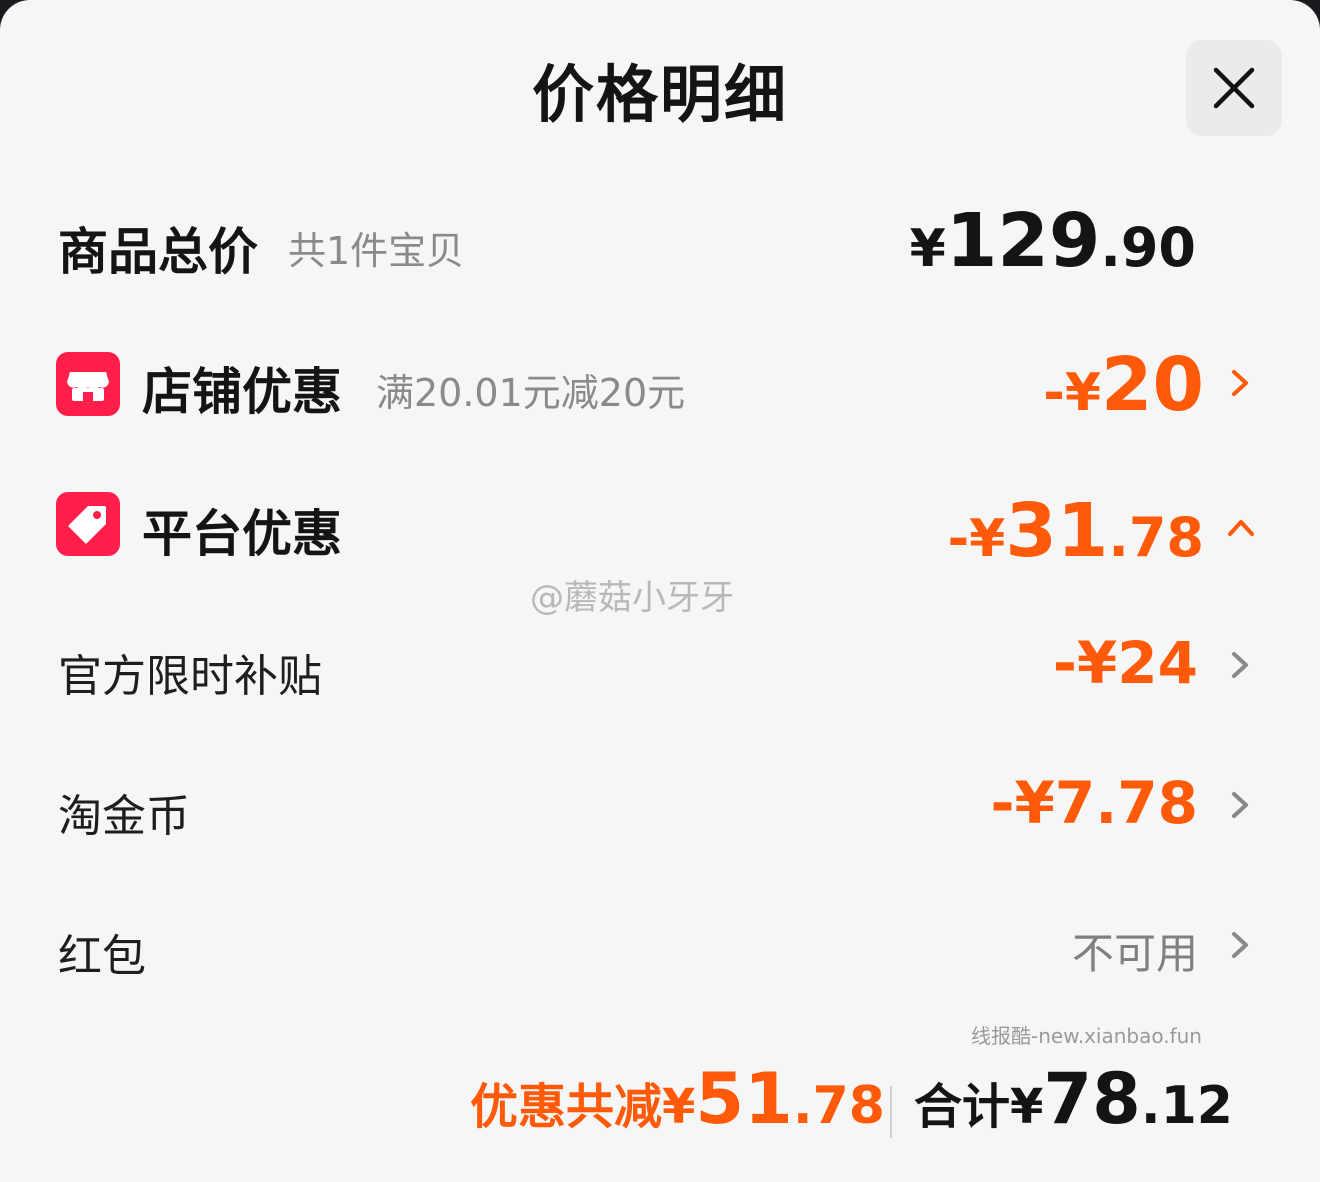 This screenshot has width=1320, height=1182. What do you see at coordinates (531, 393) in the screenshot?
I see `shop-discount-rule: 满20.01元减20元` at bounding box center [531, 393].